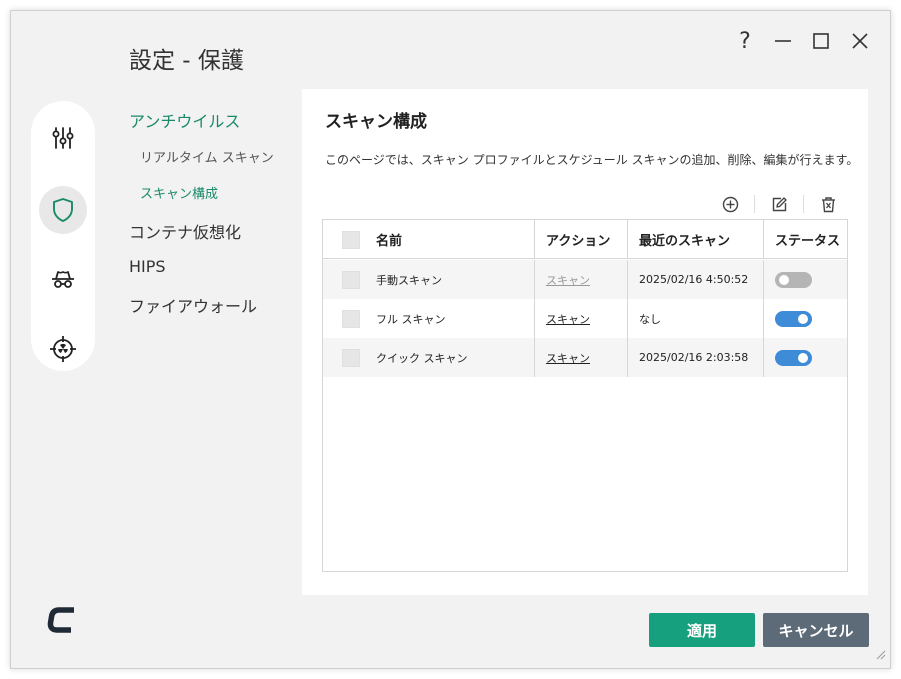 The height and width of the screenshot is (679, 901). I want to click on minimize-icon, so click(783, 41).